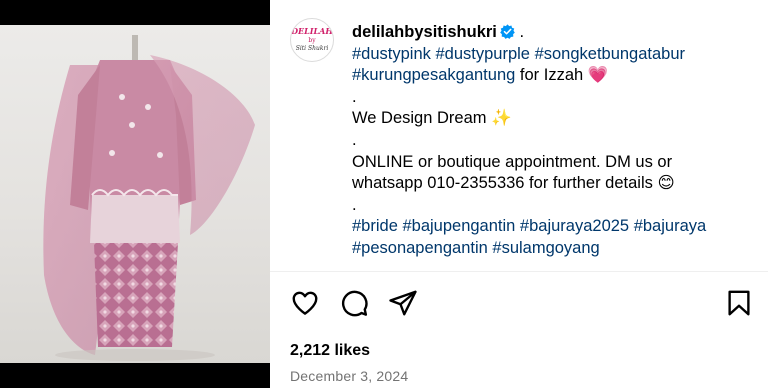 The image size is (768, 388). What do you see at coordinates (482, 54) in the screenshot?
I see `hashtag-link: #dustypurple` at bounding box center [482, 54].